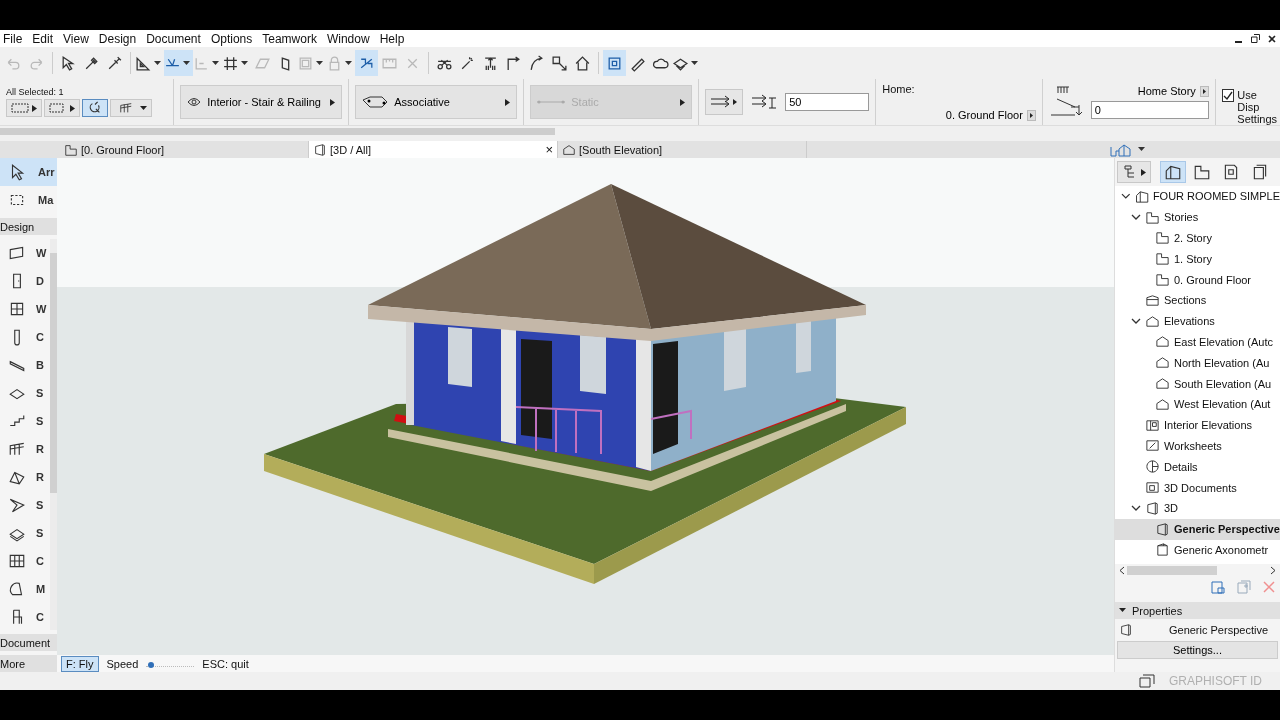  What do you see at coordinates (1197, 196) in the screenshot?
I see `tree-item: FOUR ROOMED SIMPLE` at bounding box center [1197, 196].